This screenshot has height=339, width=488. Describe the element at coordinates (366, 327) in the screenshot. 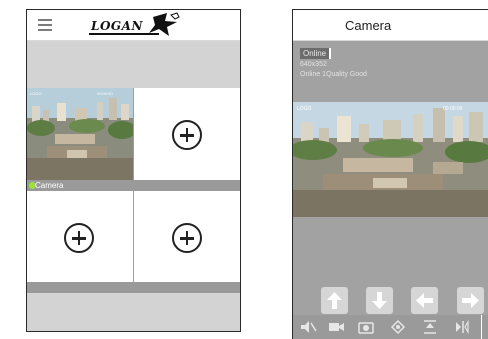

I see `snapshot-icon` at that location.